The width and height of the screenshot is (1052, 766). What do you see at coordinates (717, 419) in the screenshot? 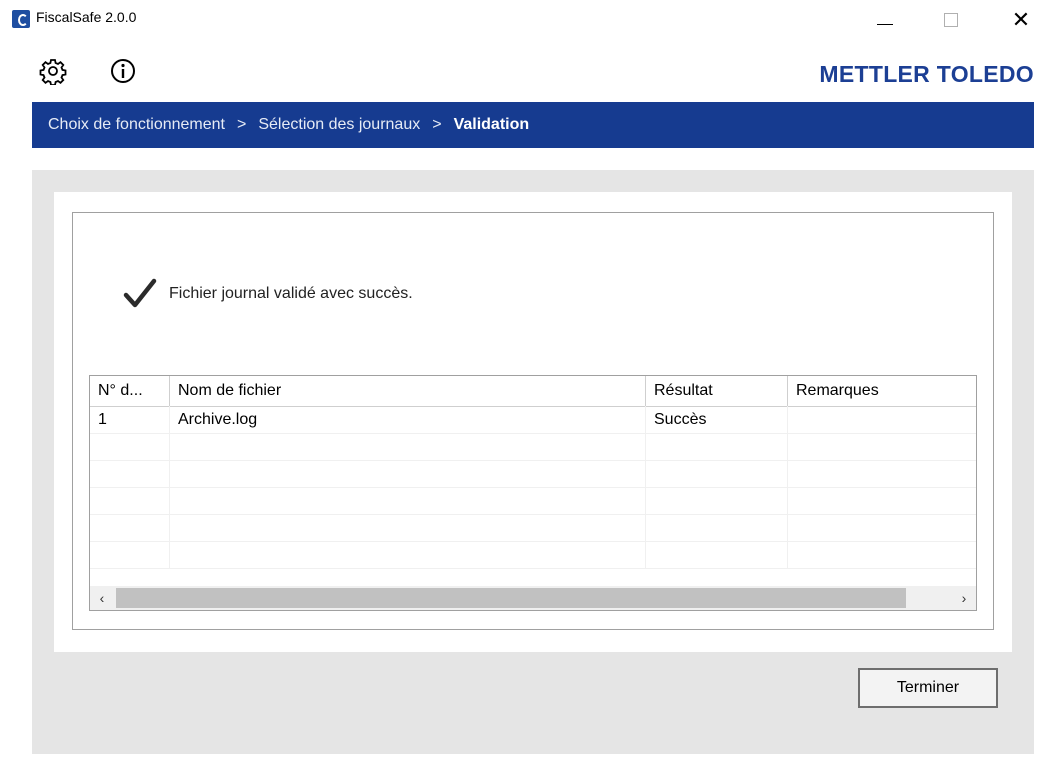
I see `cell-result: Succès` at bounding box center [717, 419].